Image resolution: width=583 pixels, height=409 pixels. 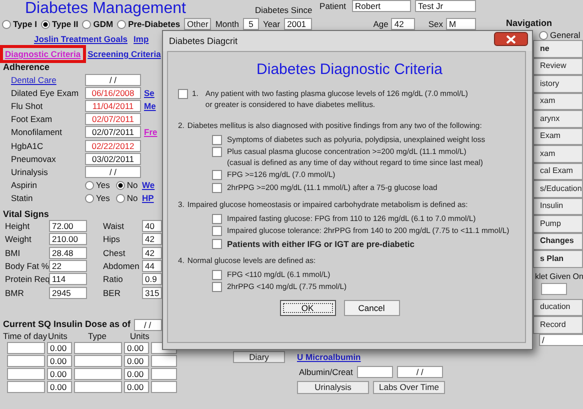 What do you see at coordinates (558, 259) in the screenshot?
I see `nav-button: s Plan` at bounding box center [558, 259].